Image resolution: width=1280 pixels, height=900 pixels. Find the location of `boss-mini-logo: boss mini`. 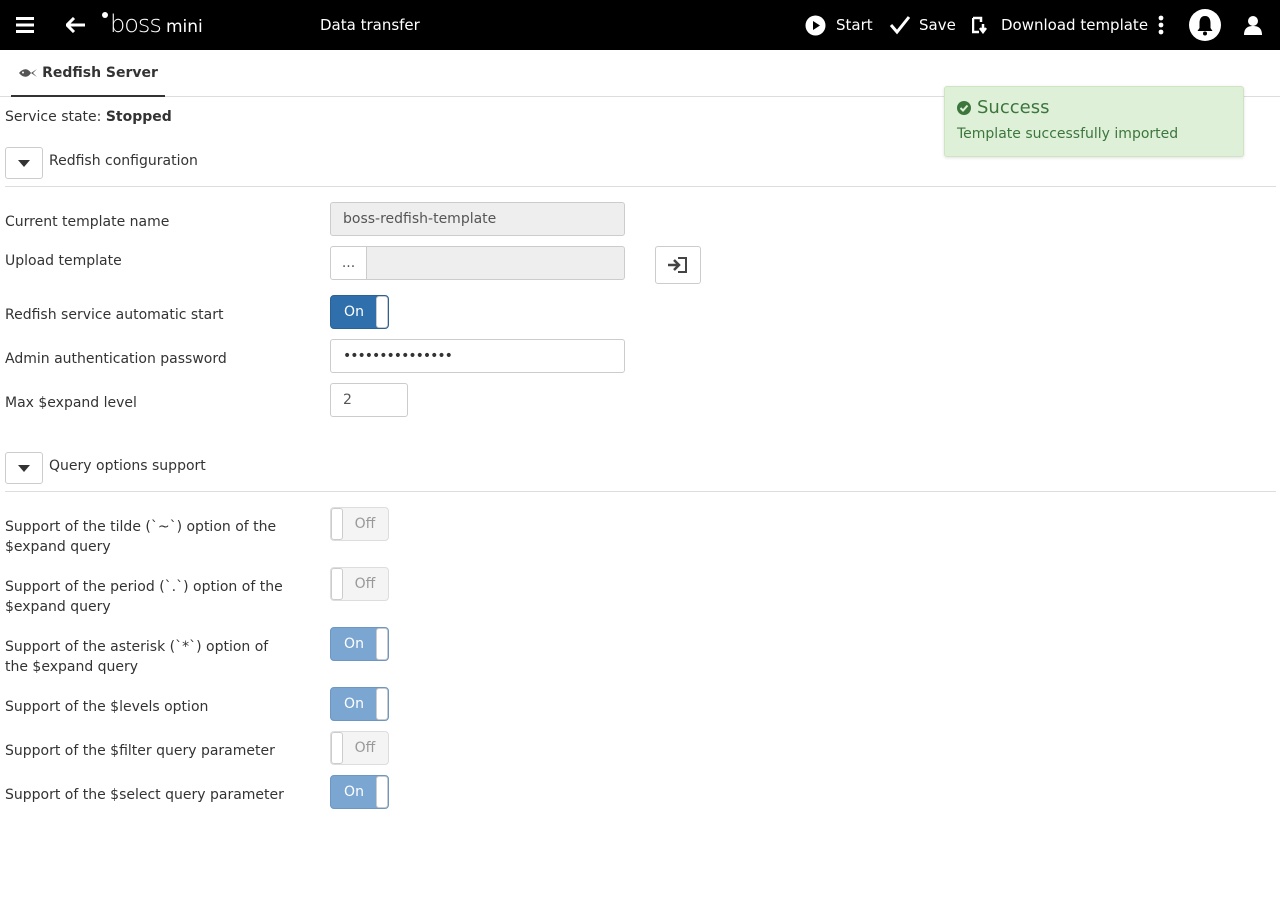

boss-mini-logo: boss mini is located at coordinates (152, 25).